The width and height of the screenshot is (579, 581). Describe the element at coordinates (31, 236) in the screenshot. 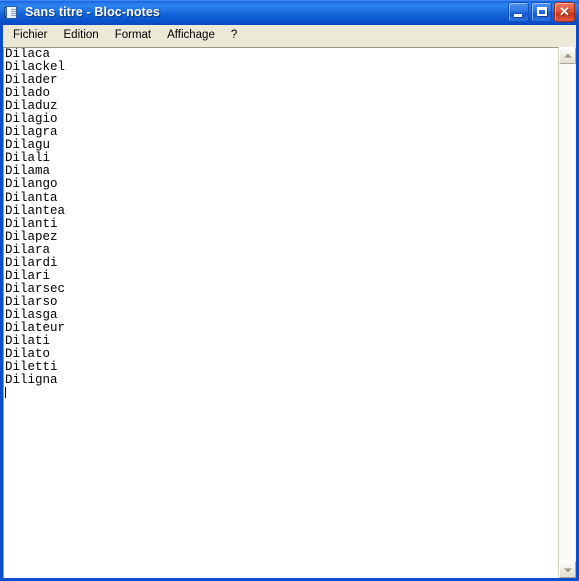

I see `editor-line: Dilapez` at that location.